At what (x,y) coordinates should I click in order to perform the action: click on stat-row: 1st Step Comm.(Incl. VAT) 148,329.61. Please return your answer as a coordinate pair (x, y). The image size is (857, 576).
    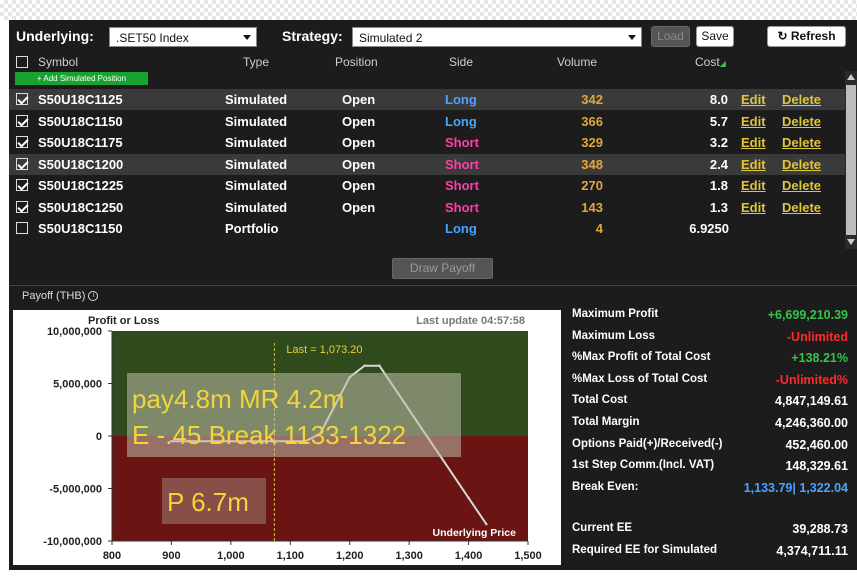
    Looking at the image, I should click on (711, 467).